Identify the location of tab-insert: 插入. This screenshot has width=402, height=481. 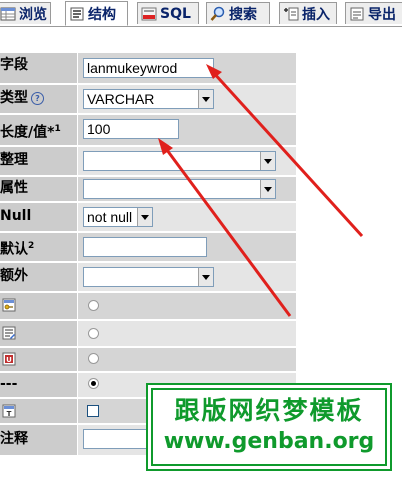
(308, 13).